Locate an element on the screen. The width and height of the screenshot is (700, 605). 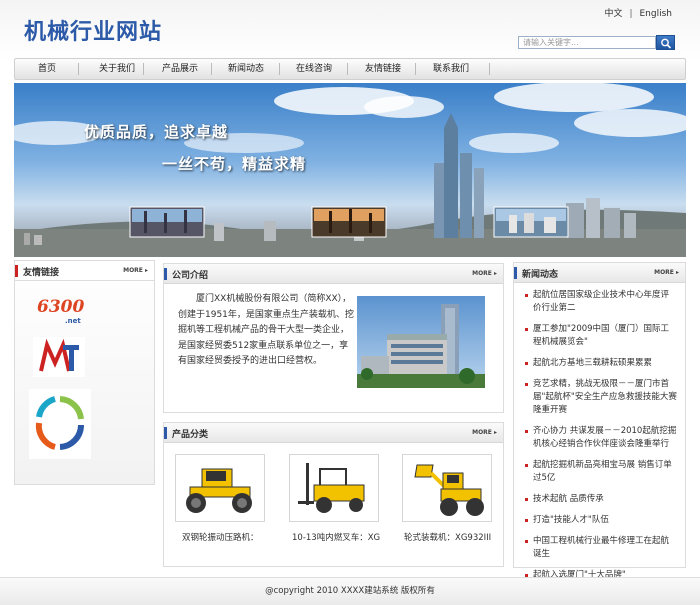
main-nav: 首页 关于我们 产品展示 新闻动态 在线咨询 友情链接 联系我们 is located at coordinates (350, 69).